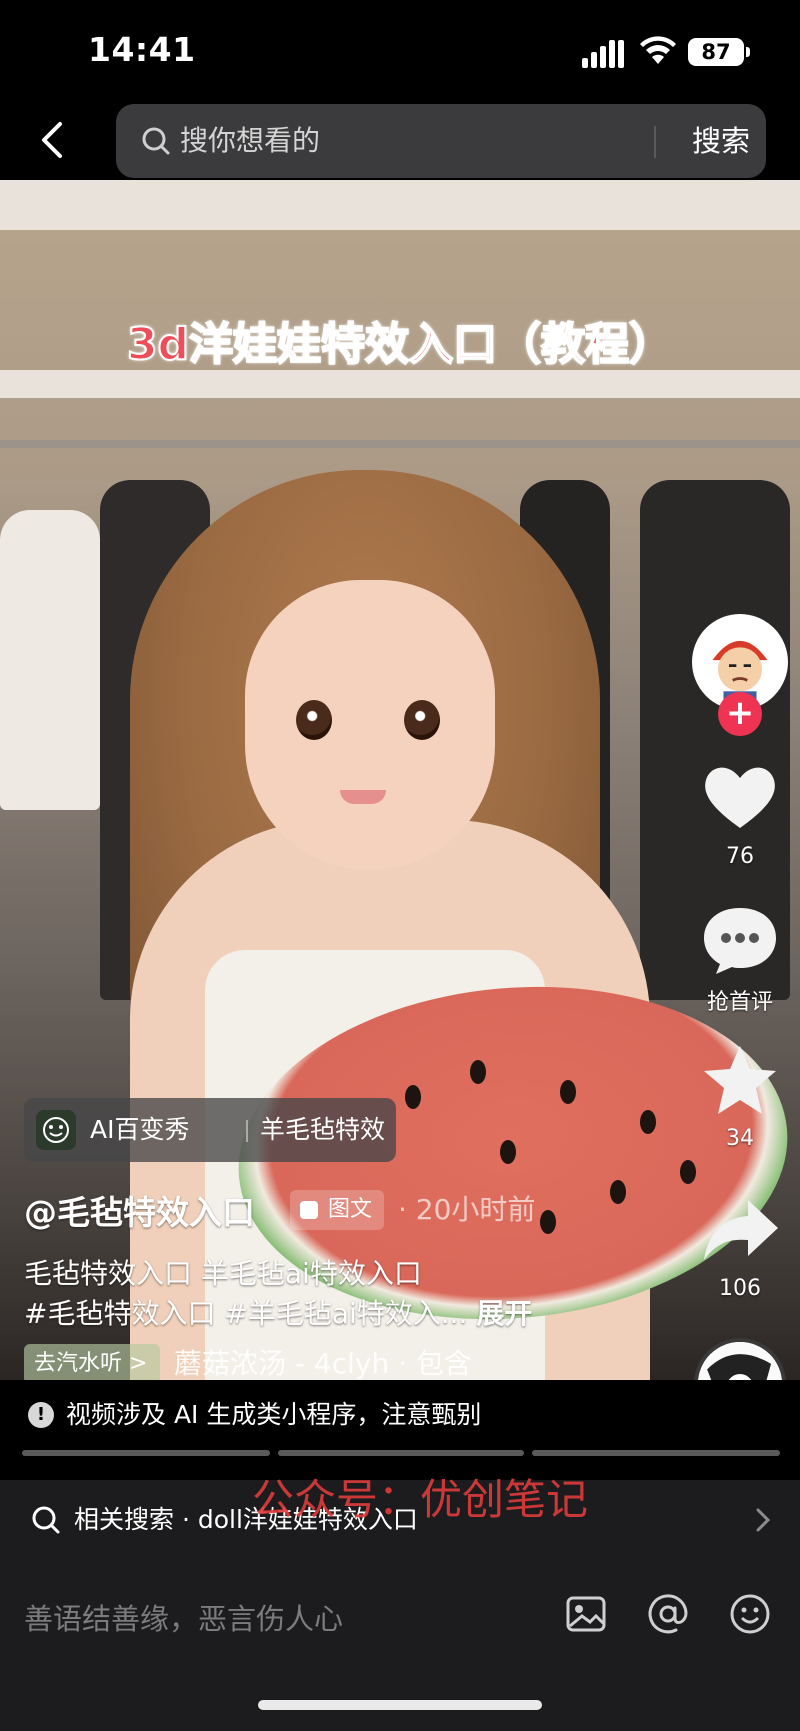  What do you see at coordinates (740, 940) in the screenshot?
I see `comment-bubble-icon` at bounding box center [740, 940].